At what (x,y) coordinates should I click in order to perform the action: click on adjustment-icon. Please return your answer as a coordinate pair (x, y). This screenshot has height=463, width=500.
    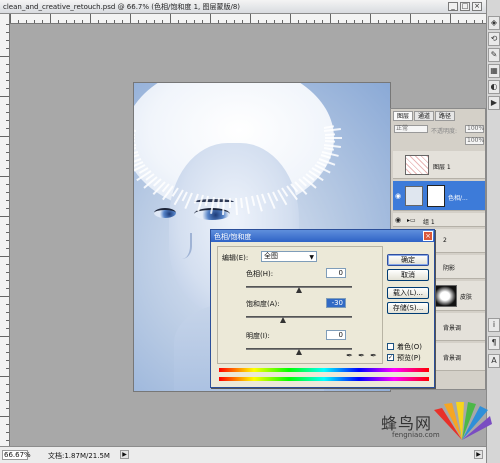
    Looking at the image, I should click on (414, 196).